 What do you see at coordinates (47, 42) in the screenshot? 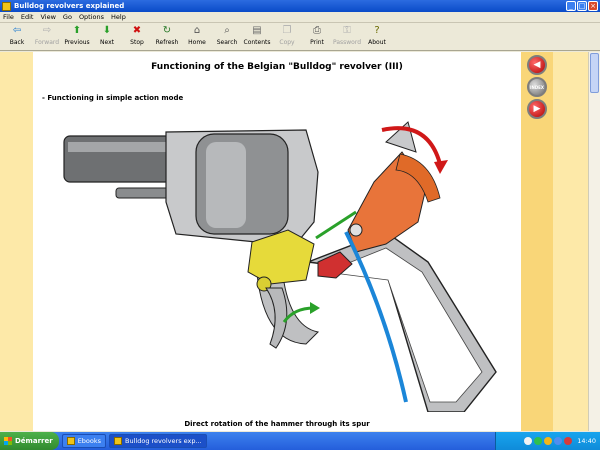
I see `toolbar-button-label: Forward` at bounding box center [47, 42].